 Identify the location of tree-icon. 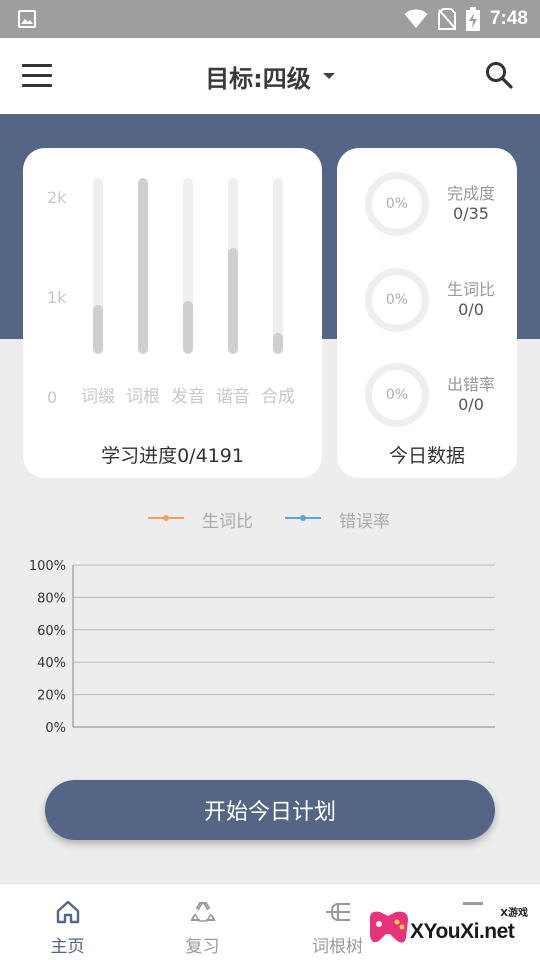
(337, 912).